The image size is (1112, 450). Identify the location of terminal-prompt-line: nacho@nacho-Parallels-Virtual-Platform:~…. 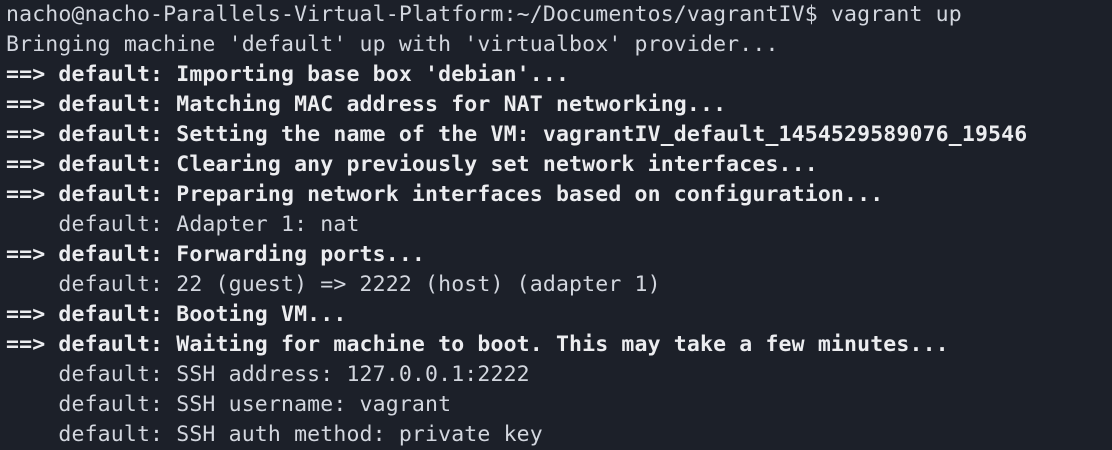
(484, 14).